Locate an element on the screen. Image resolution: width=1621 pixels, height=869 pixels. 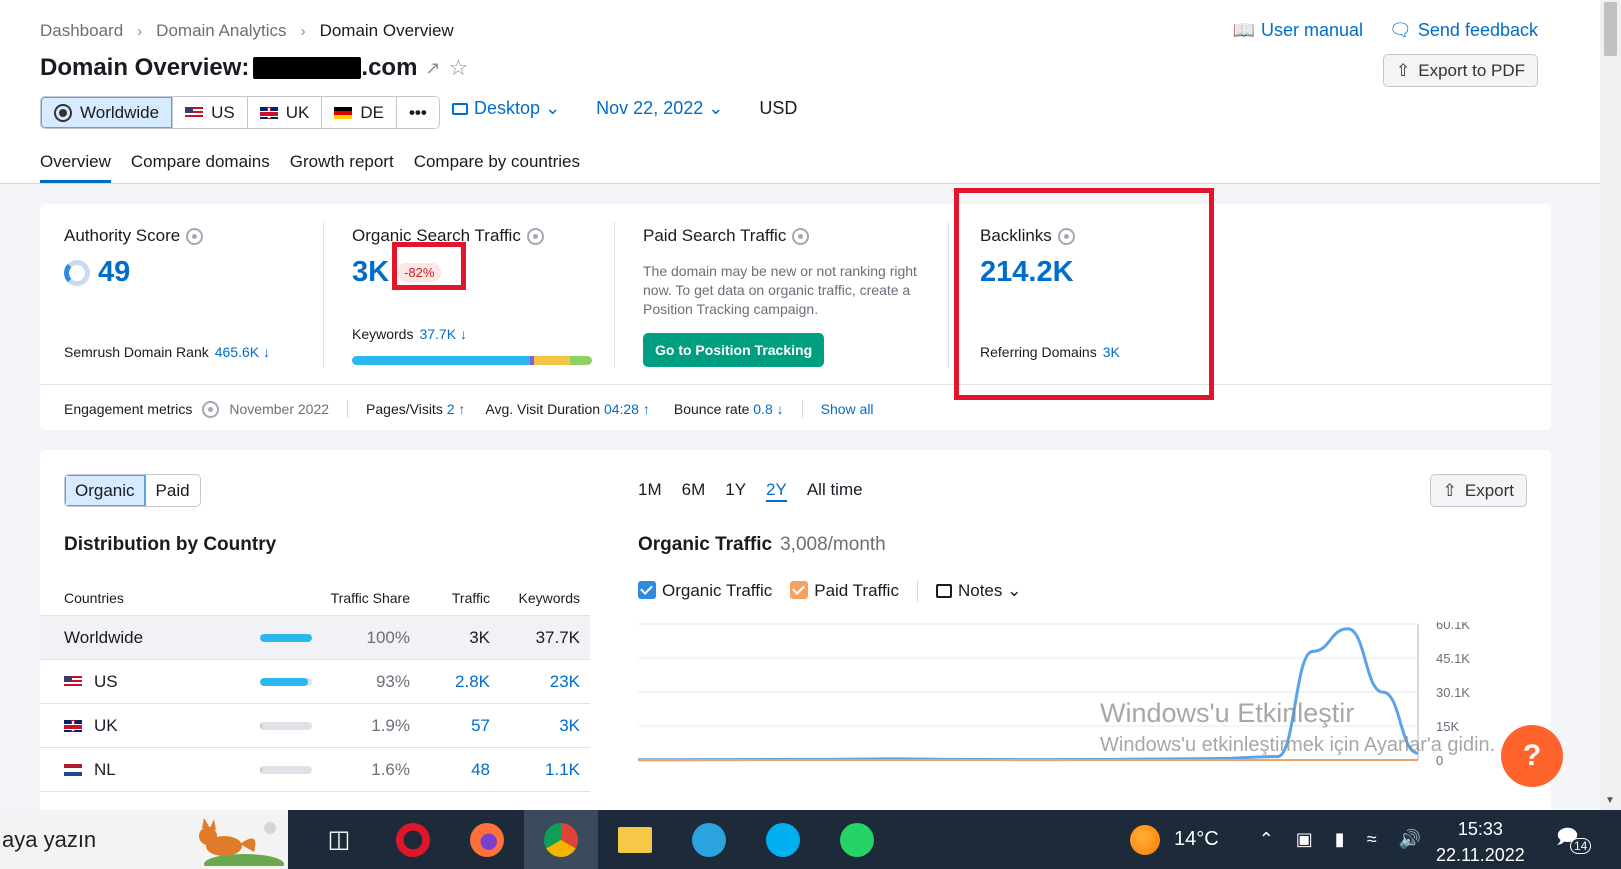
telegram-icon is located at coordinates (709, 839).